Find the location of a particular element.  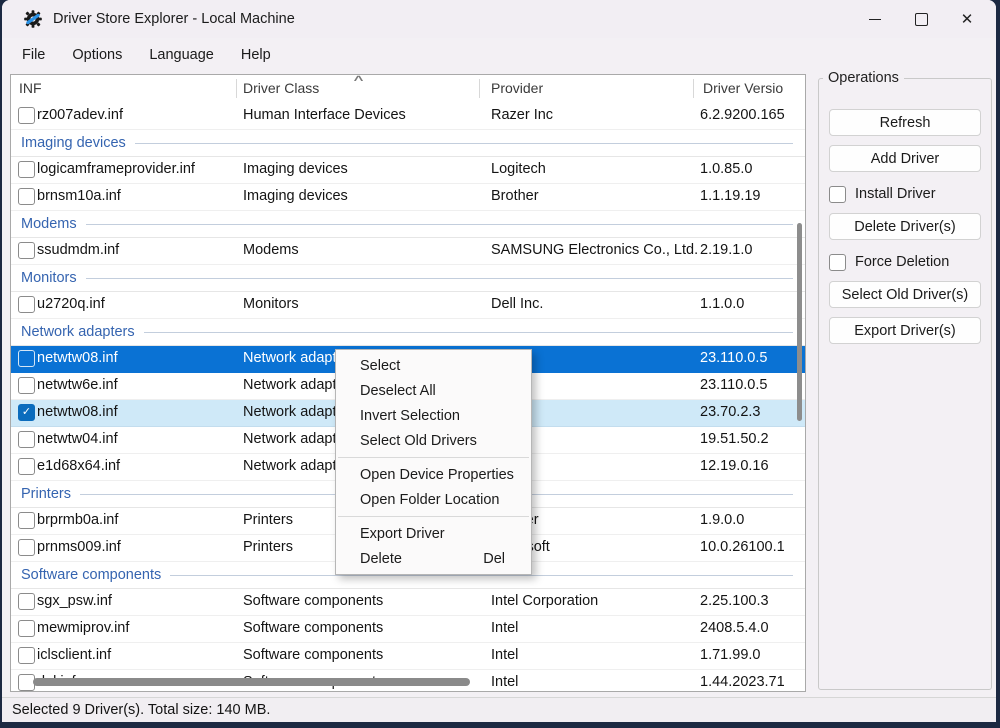

context-menu-item-label: Delete is located at coordinates (381, 558).